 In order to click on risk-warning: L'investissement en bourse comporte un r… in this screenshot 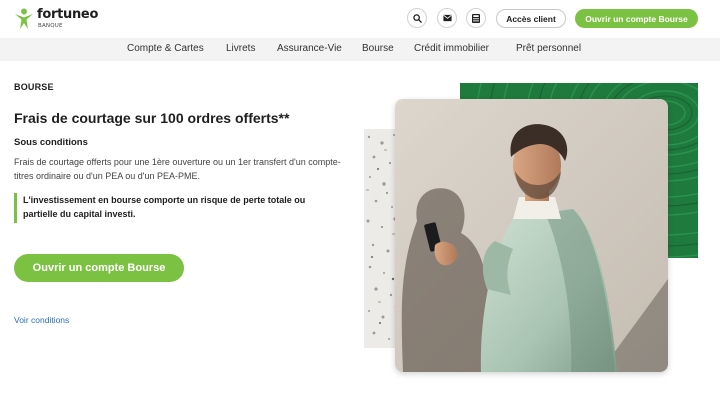, I will do `click(181, 208)`.